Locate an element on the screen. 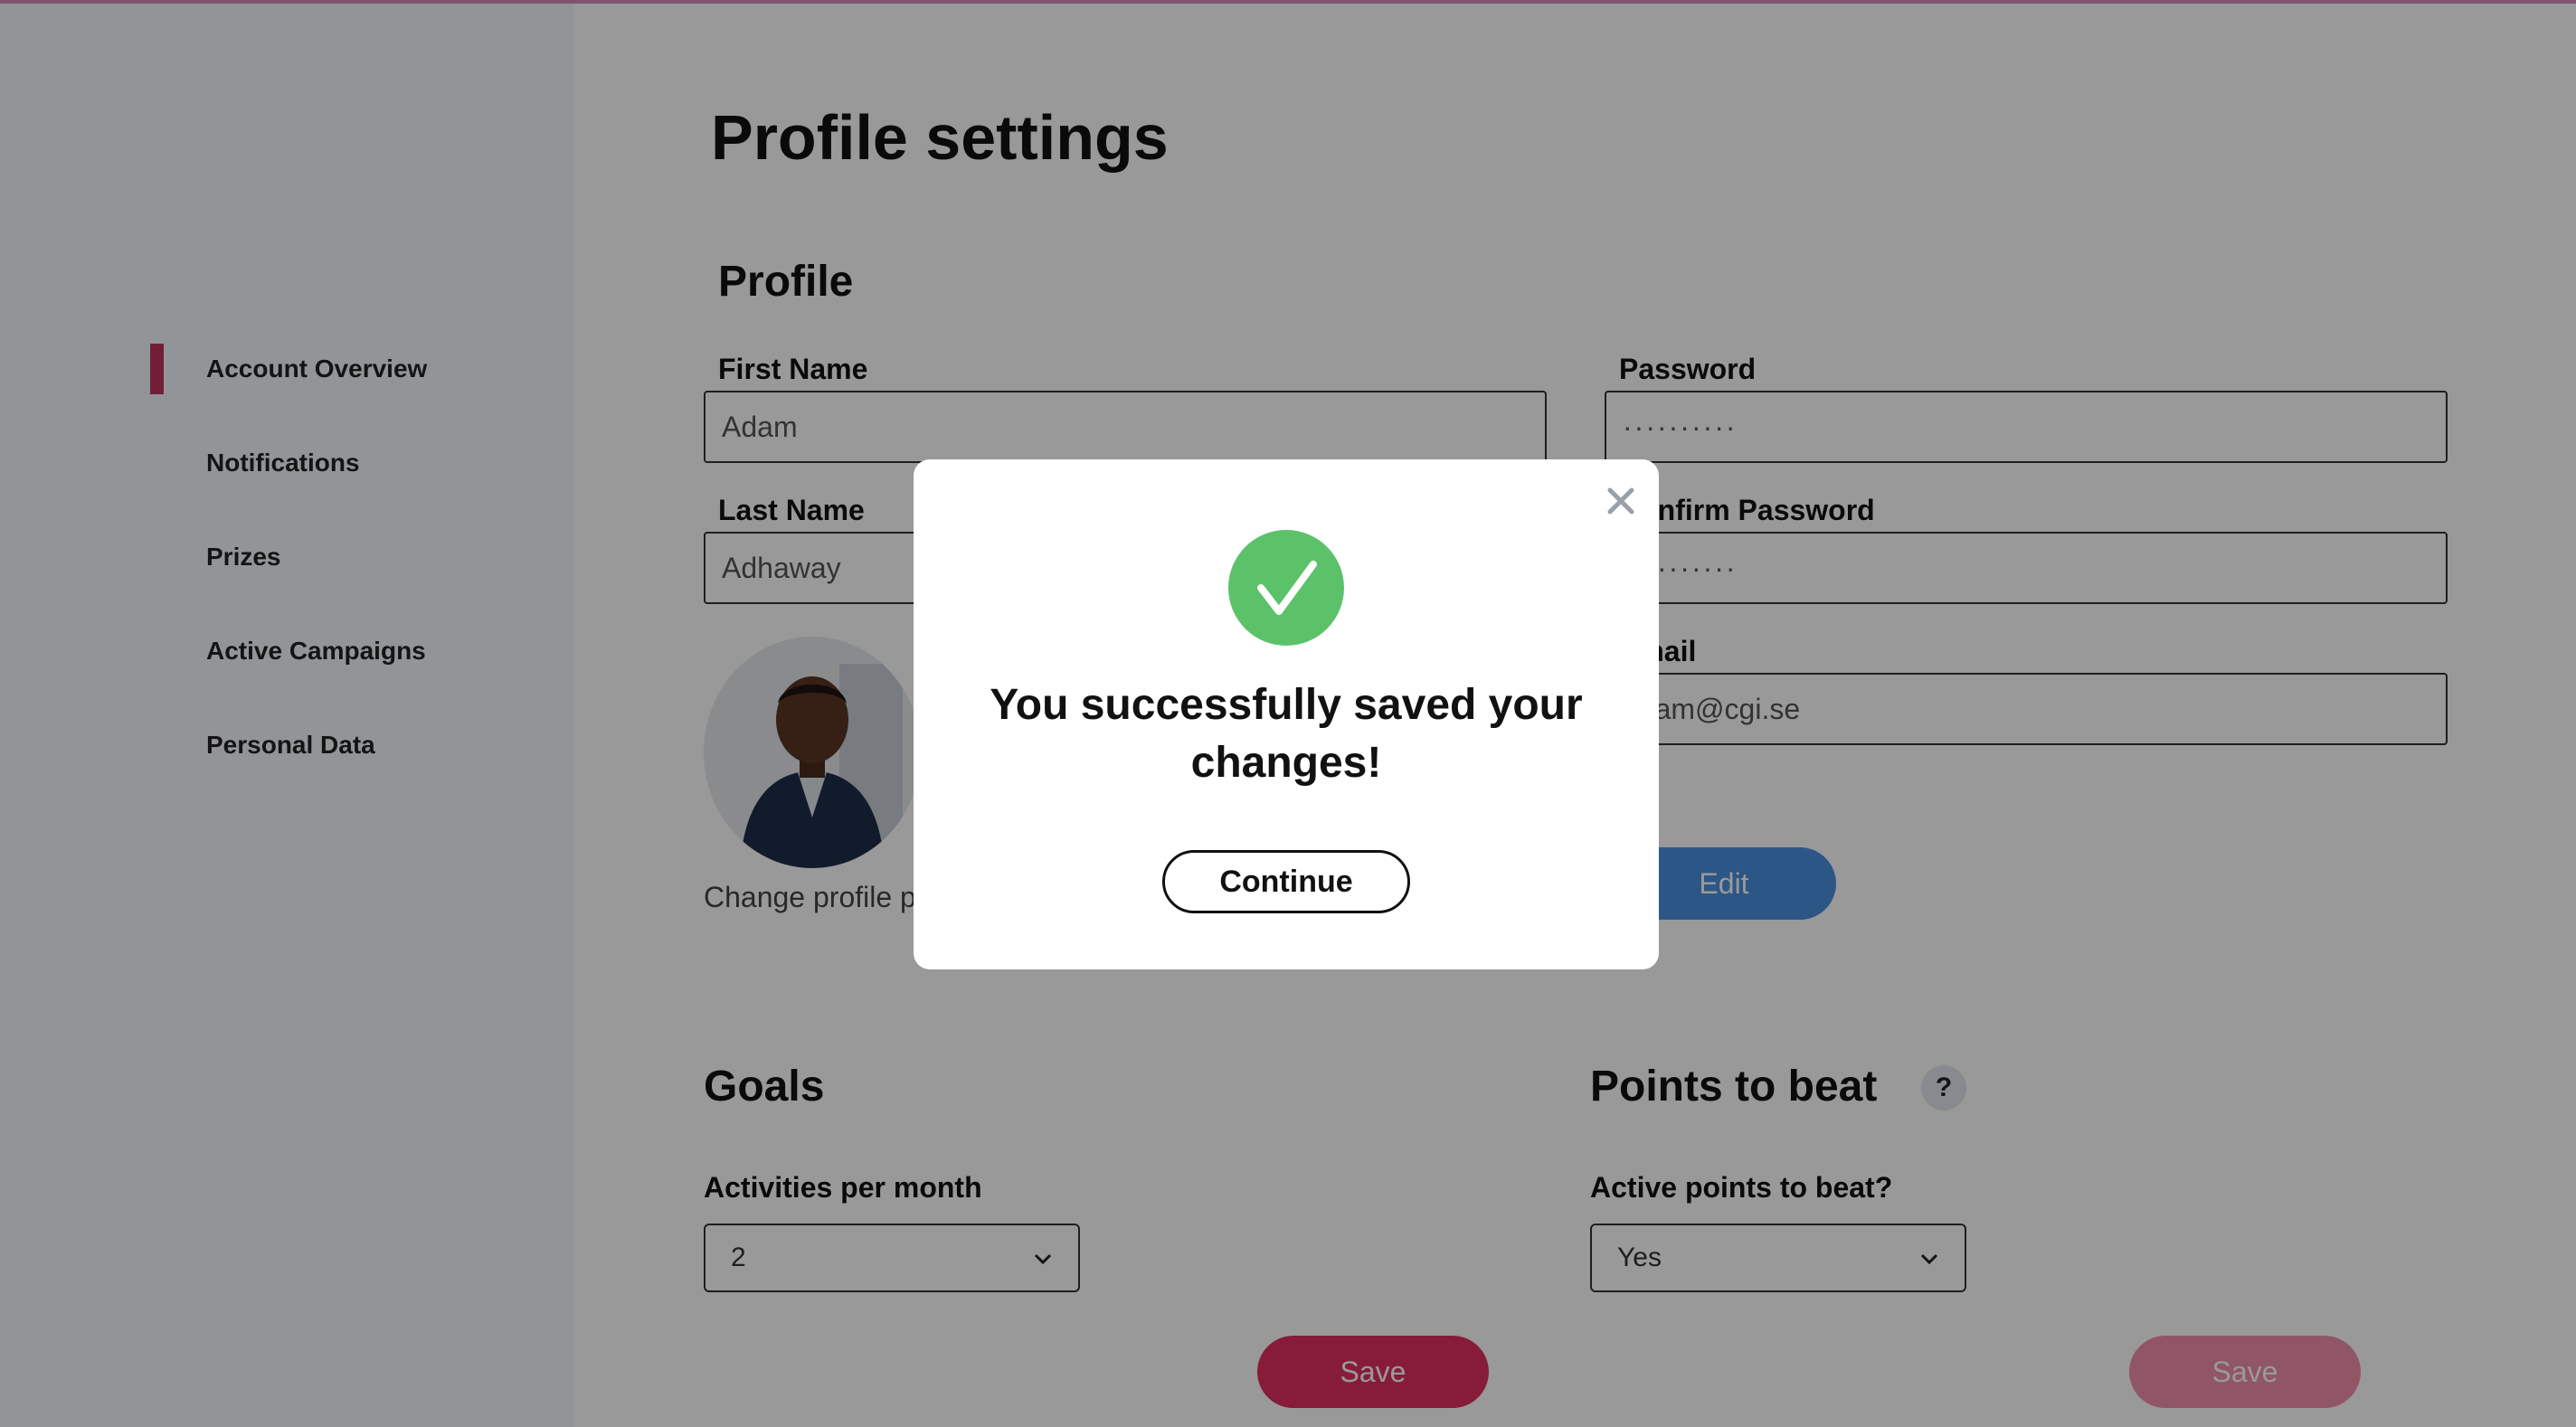  check-circle-icon is located at coordinates (1286, 588).